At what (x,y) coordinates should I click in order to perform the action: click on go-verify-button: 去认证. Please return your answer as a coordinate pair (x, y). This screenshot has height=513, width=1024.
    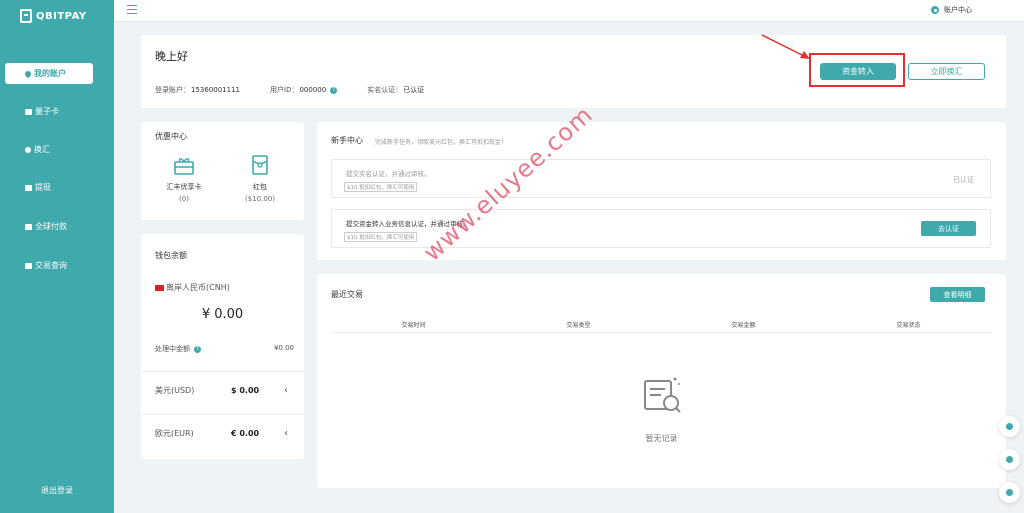
    Looking at the image, I should click on (948, 228).